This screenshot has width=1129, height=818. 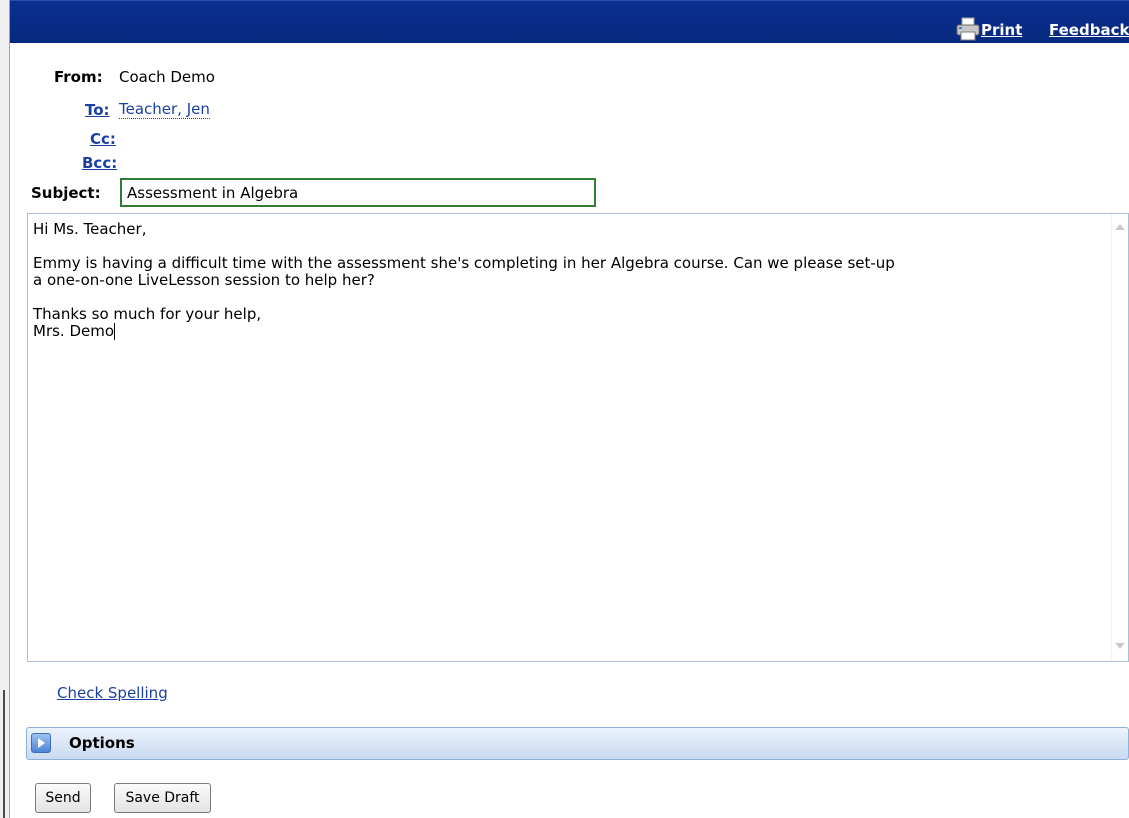 I want to click on subject-input, so click(x=358, y=192).